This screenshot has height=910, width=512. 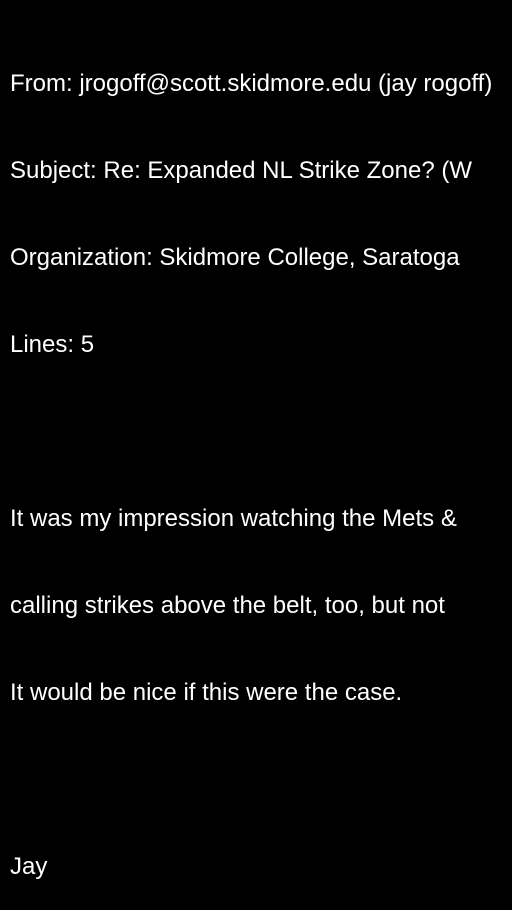 I want to click on subject-header: Subject: Re: Expanded NL Strike Zone? (W, so click(x=241, y=170).